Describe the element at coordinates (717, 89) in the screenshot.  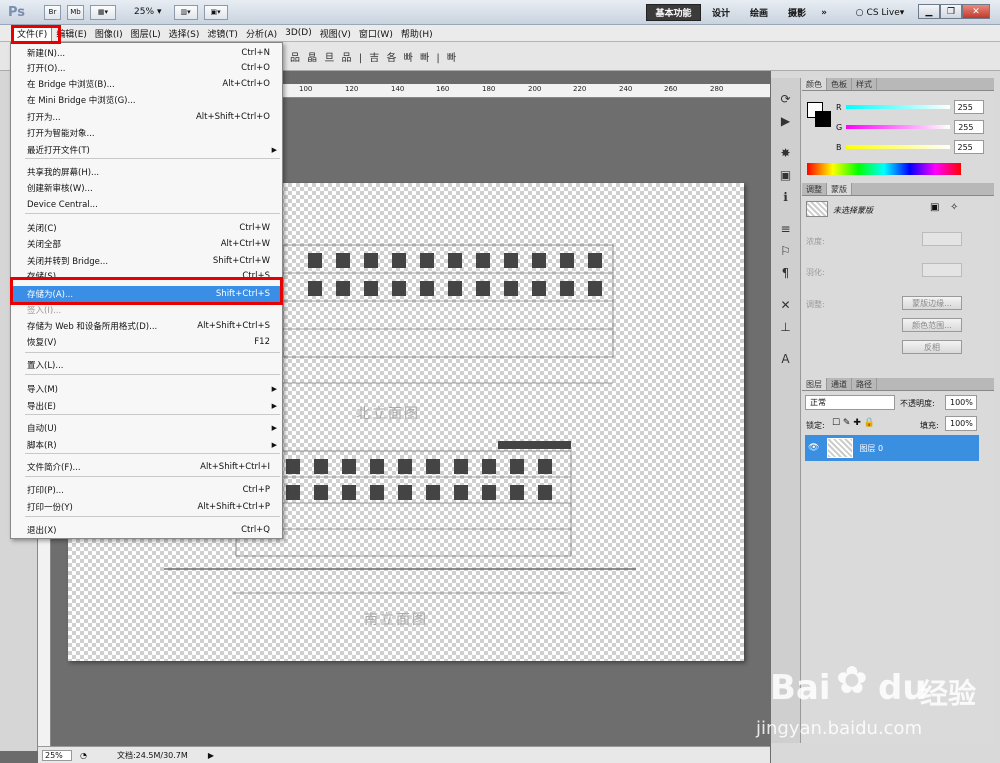
I see `ruler-tick: 280` at that location.